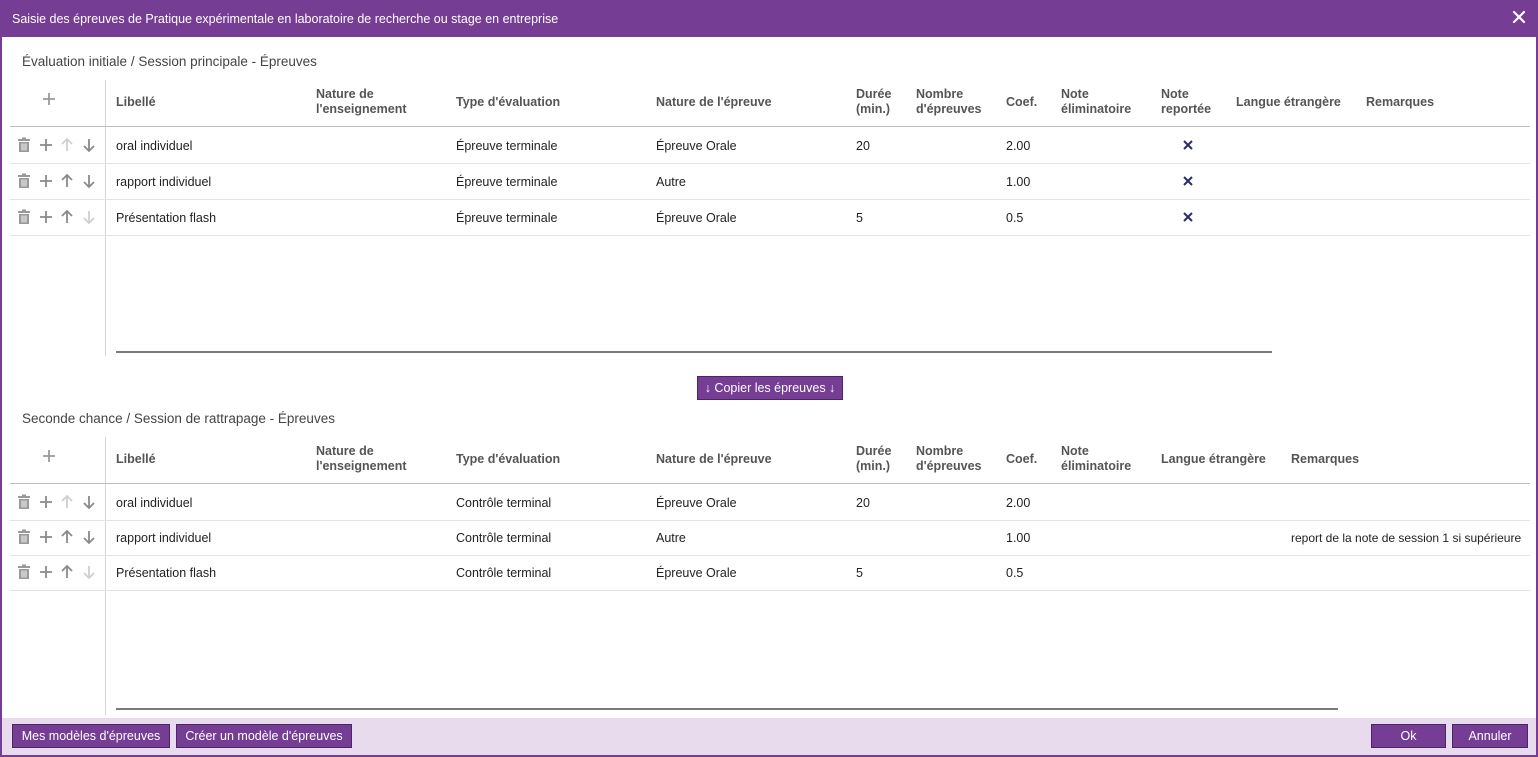 The image size is (1538, 757). Describe the element at coordinates (1186, 102) in the screenshot. I see `header-note-reportee: Note reportée` at that location.